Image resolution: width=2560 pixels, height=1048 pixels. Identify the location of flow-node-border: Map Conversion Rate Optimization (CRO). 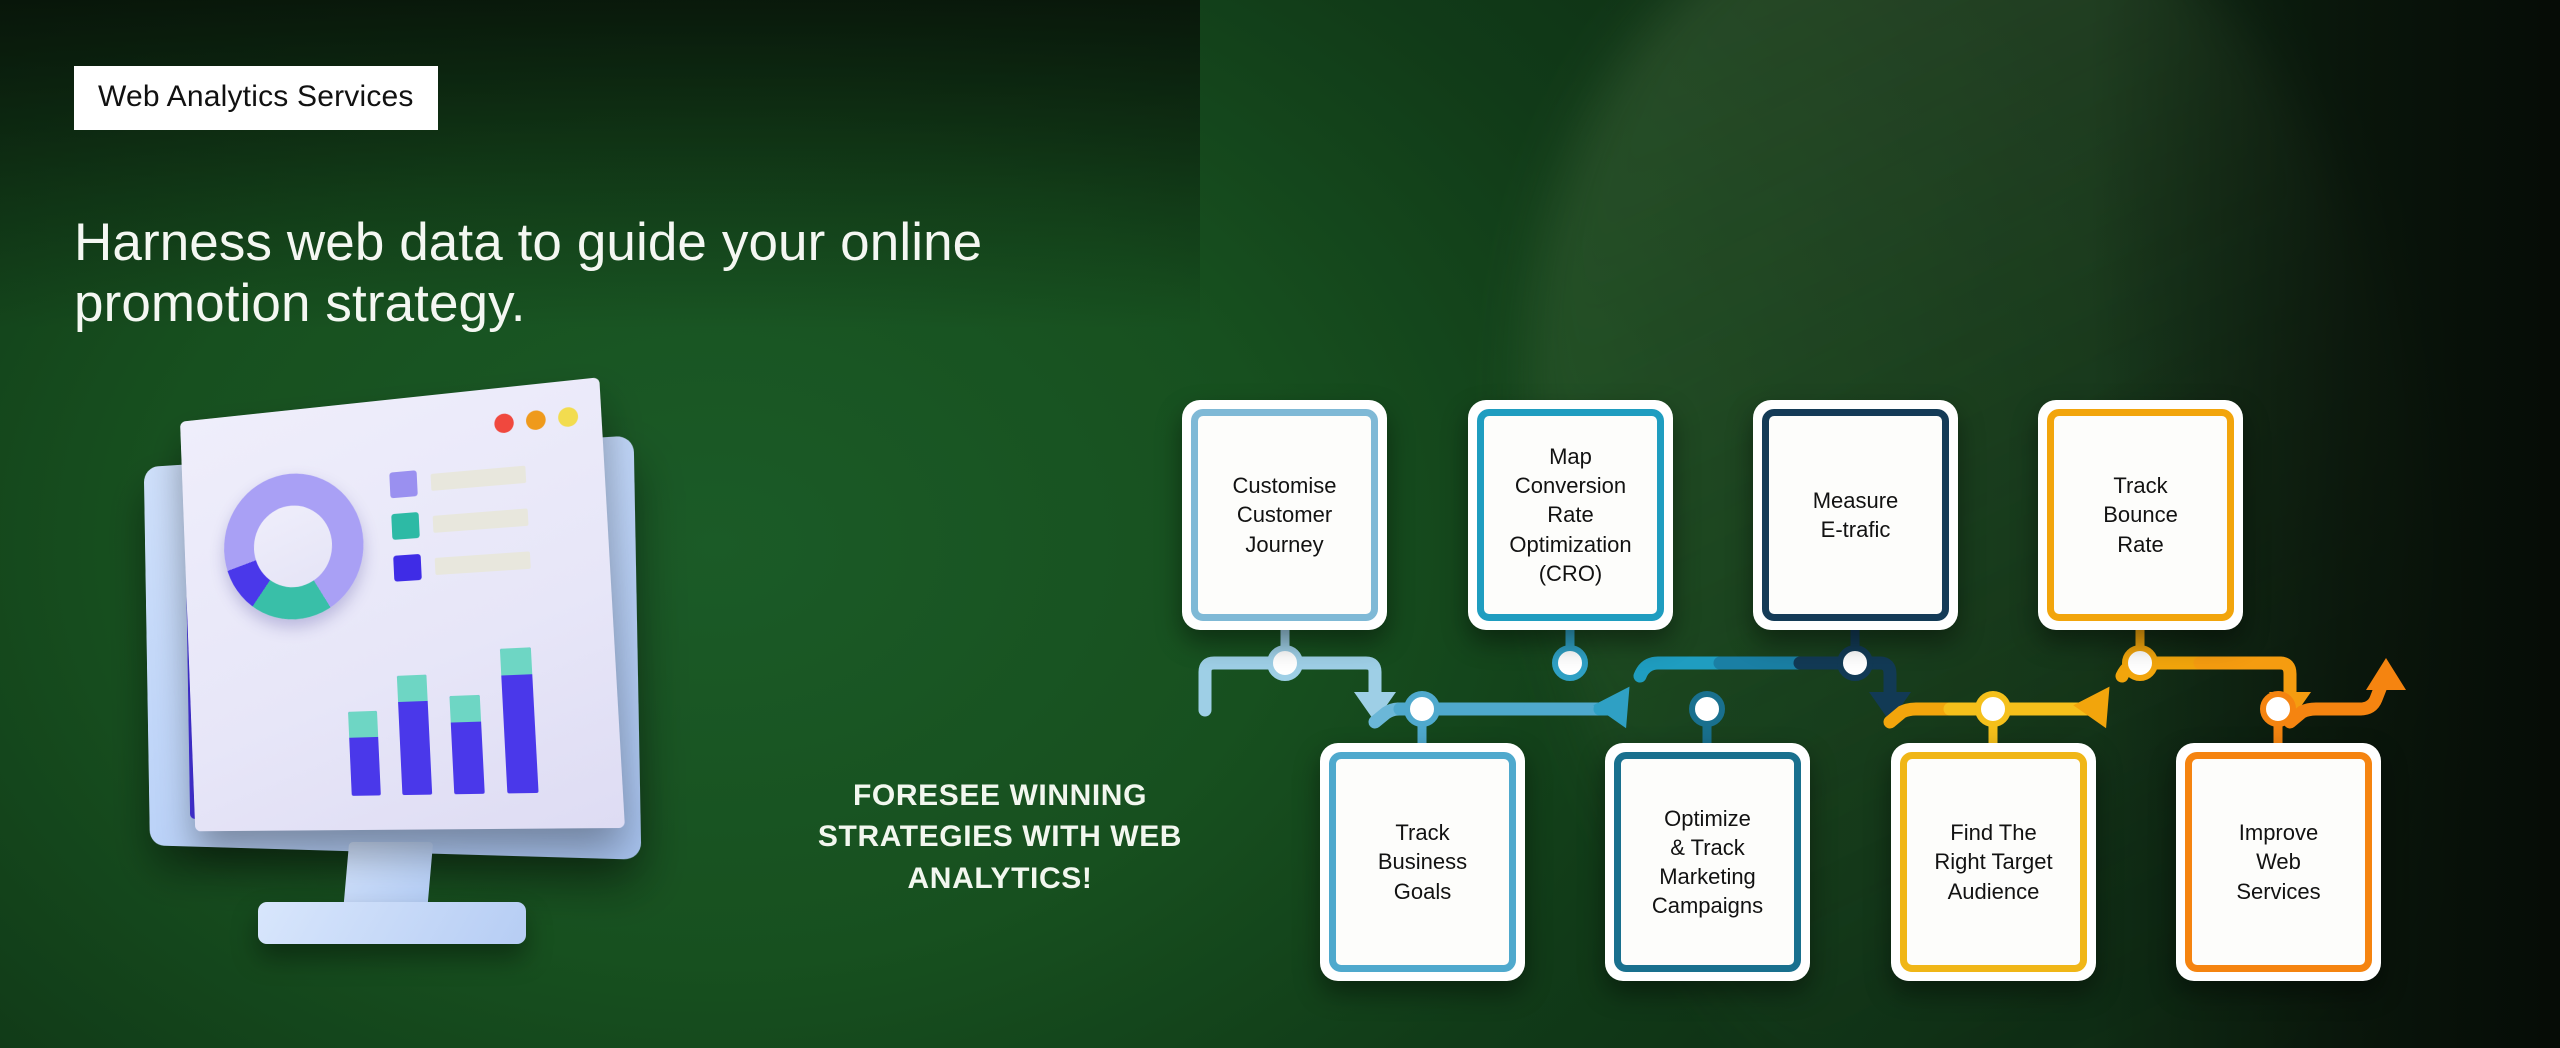
(1570, 515).